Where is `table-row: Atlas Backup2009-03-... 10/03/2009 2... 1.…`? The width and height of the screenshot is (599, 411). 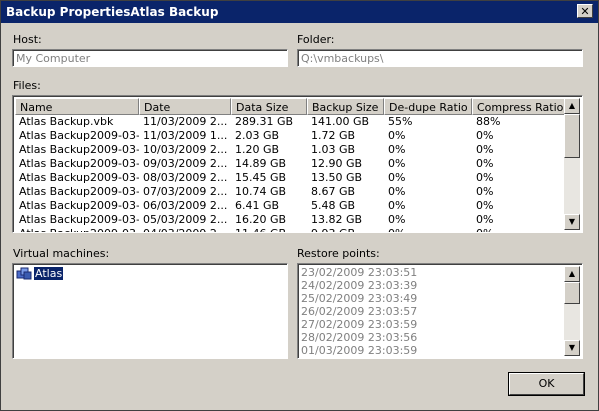
table-row: Atlas Backup2009-03-... 10/03/2009 2... 1.… is located at coordinates (291, 150).